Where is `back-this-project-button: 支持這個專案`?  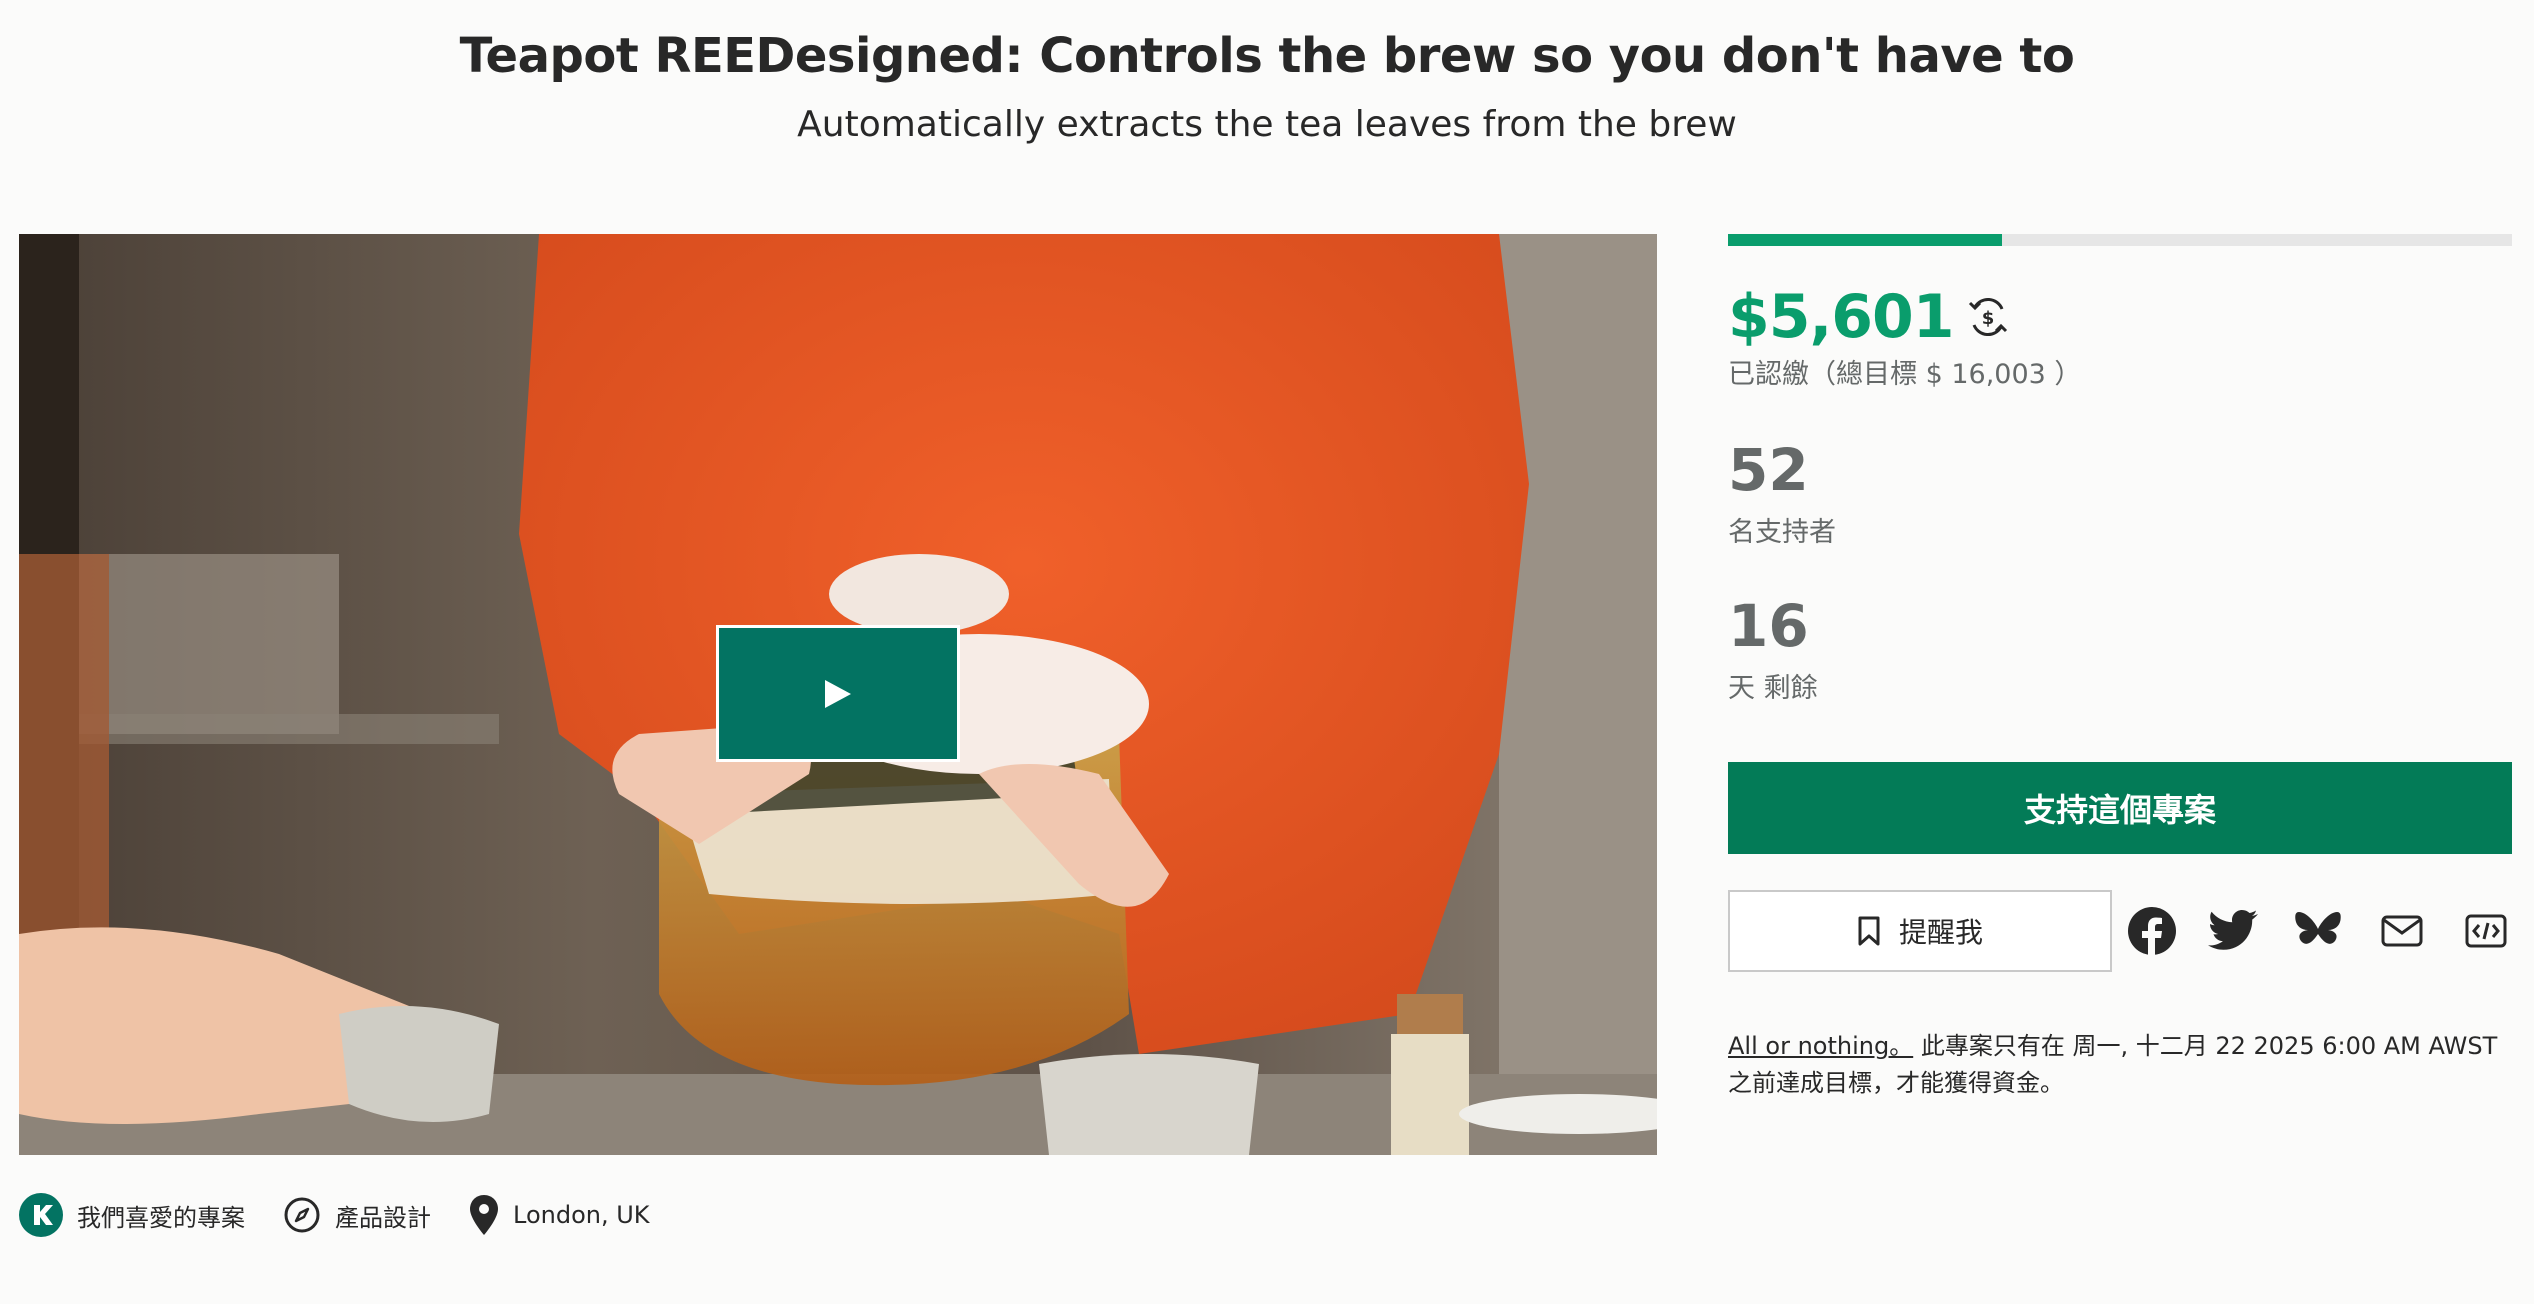 back-this-project-button: 支持這個專案 is located at coordinates (2120, 808).